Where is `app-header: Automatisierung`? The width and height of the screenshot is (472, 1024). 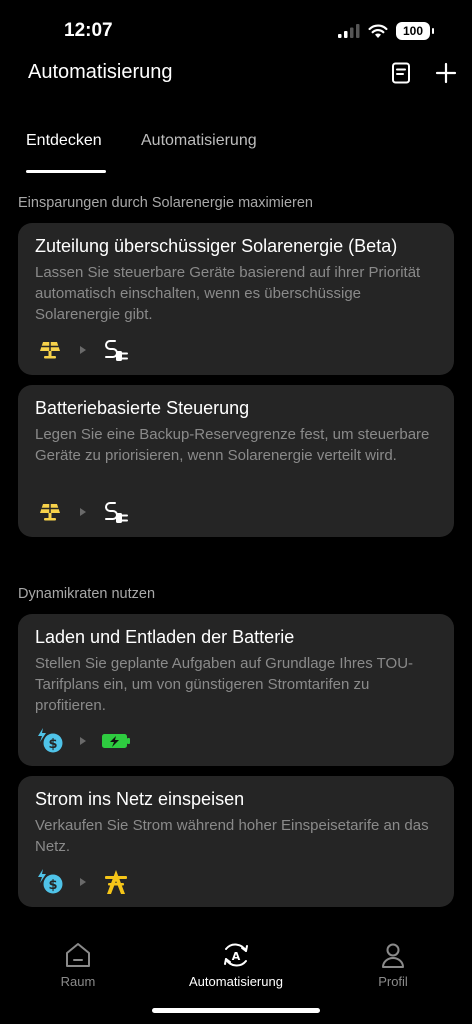
app-header: Automatisierung is located at coordinates (236, 75).